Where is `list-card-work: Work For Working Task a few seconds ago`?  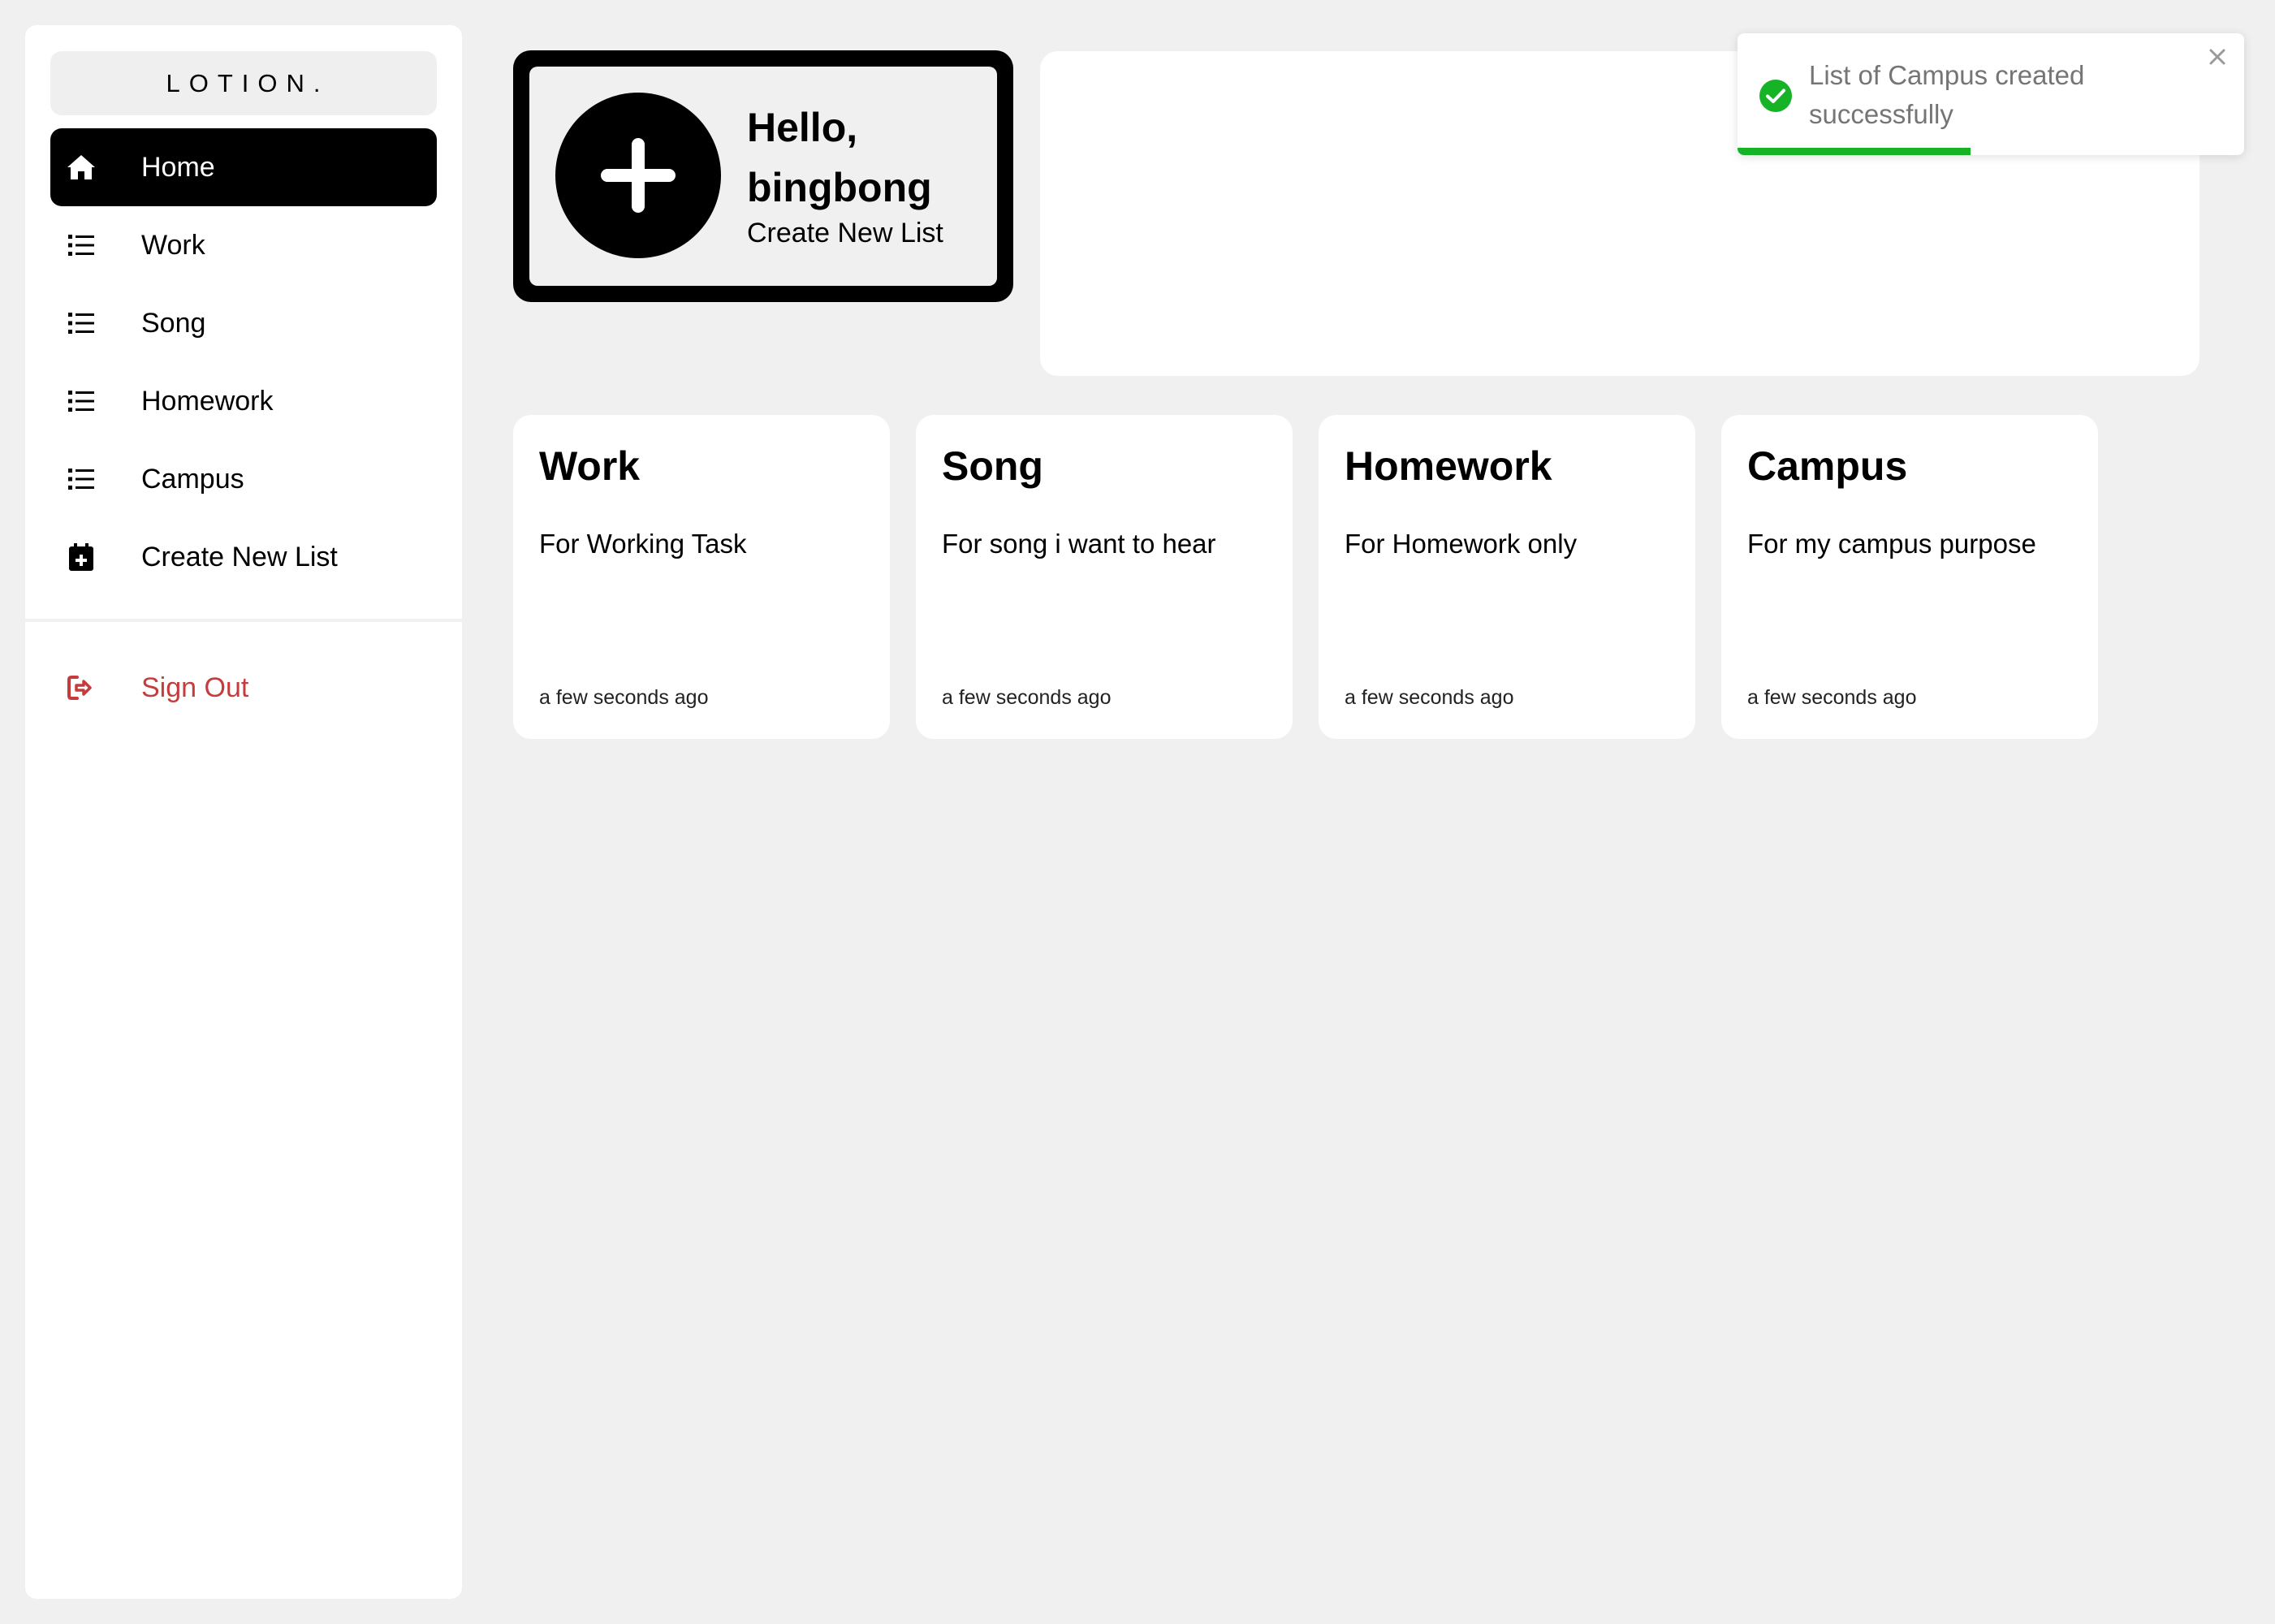 list-card-work: Work For Working Task a few seconds ago is located at coordinates (701, 577).